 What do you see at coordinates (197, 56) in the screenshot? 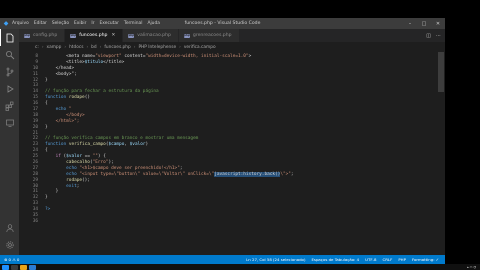
I see `code-token: "width=device-width, initial-scale=1.0"` at bounding box center [197, 56].